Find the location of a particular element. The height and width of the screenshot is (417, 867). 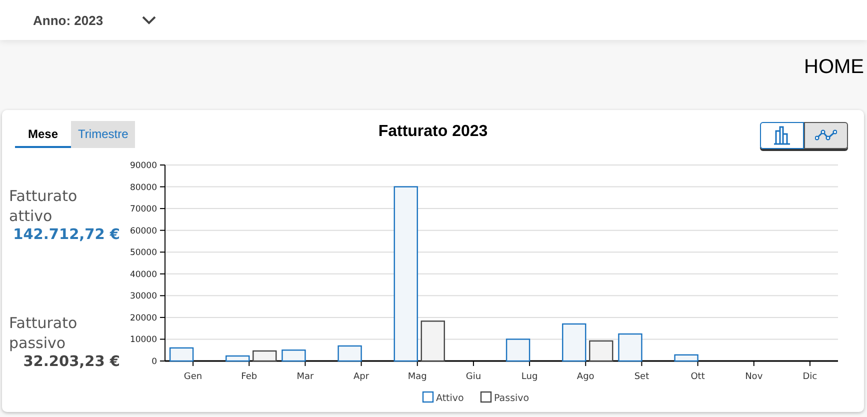

y-axis-label: 0 is located at coordinates (154, 362).